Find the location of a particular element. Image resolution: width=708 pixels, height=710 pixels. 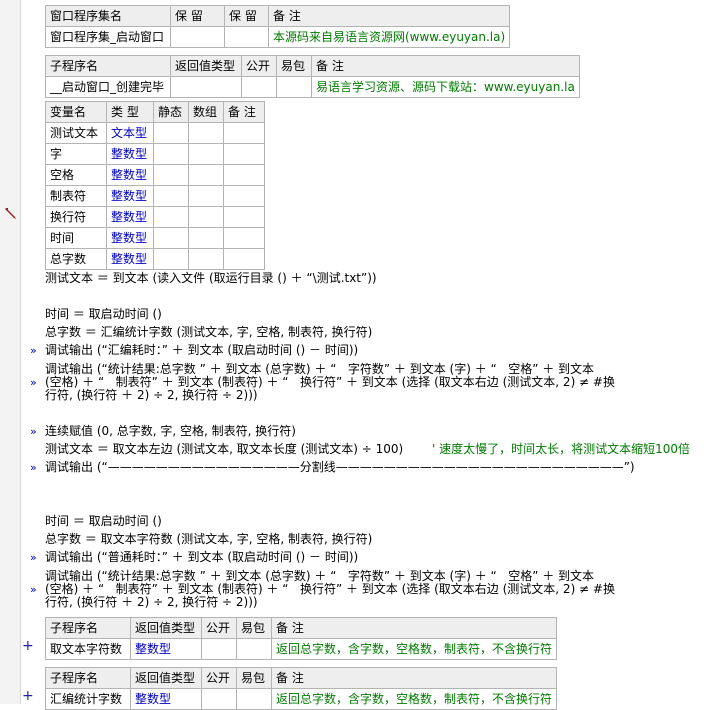

code-line: 总字数 ＝ 取文本字符数 (测试文本, 字, 空格, 制表符, 换行符) is located at coordinates (208, 539).